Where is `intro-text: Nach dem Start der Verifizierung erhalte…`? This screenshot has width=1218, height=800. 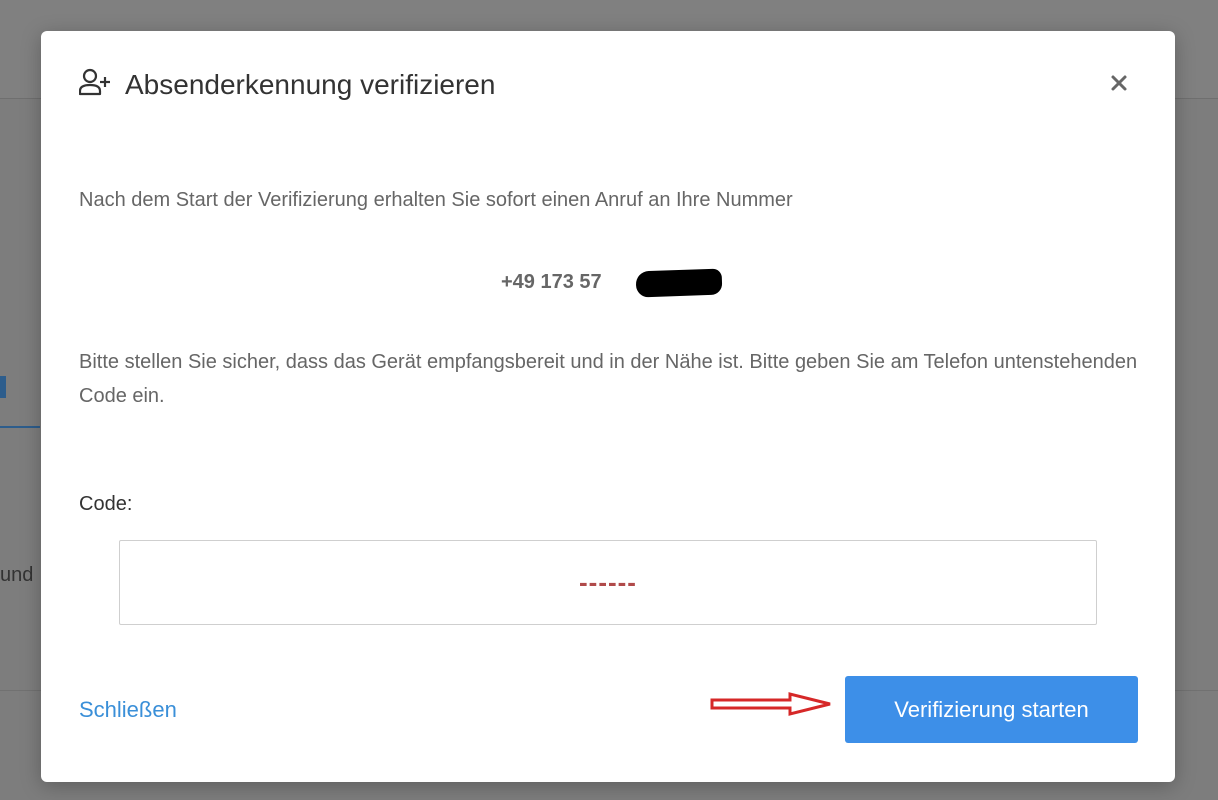 intro-text: Nach dem Start der Verifizierung erhalte… is located at coordinates (436, 200).